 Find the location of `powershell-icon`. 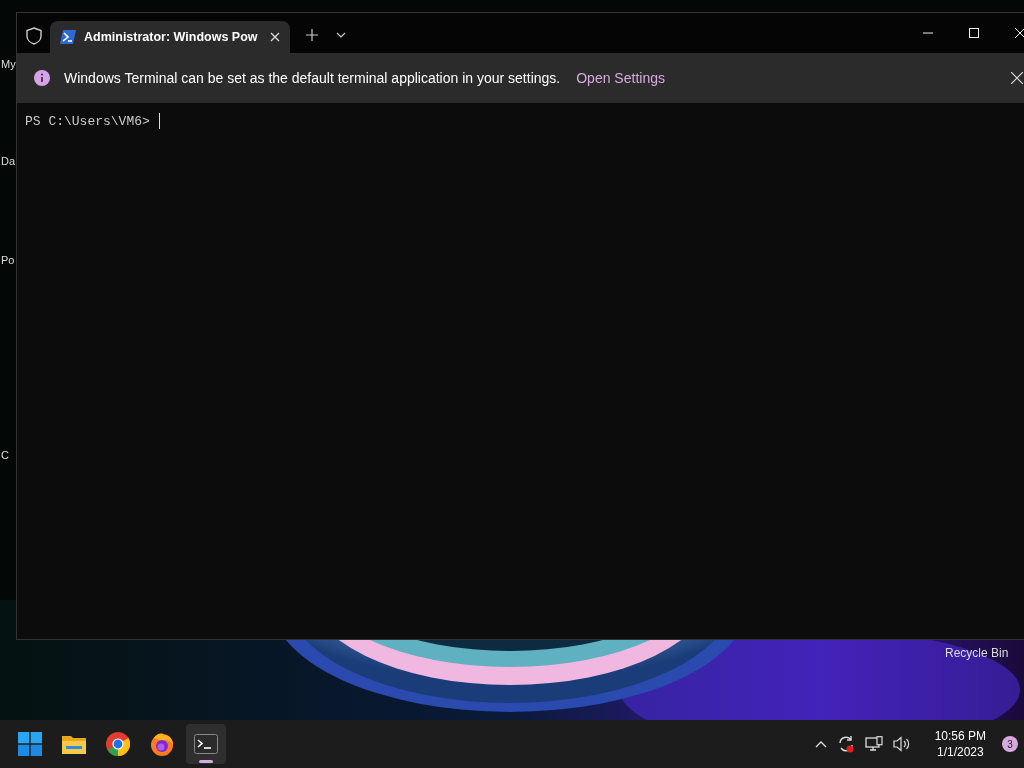

powershell-icon is located at coordinates (68, 37).